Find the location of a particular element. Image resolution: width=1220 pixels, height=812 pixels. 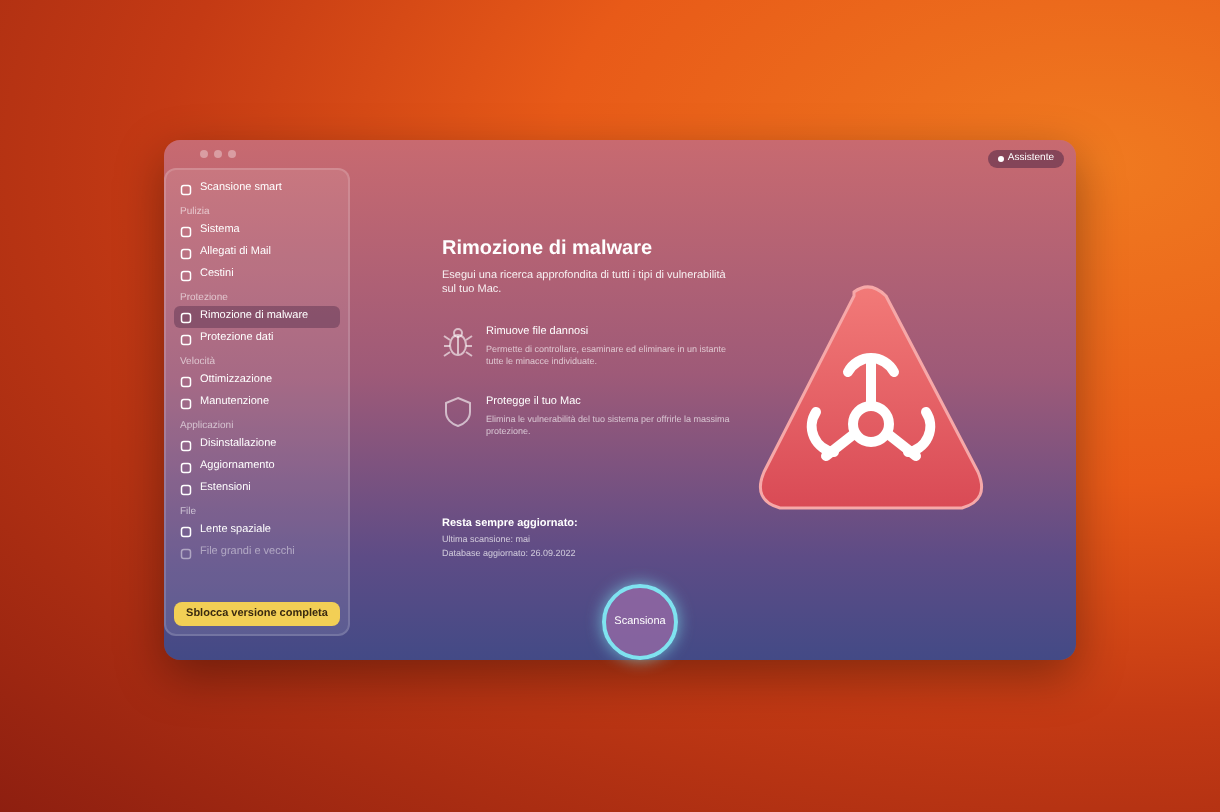

shield-icon is located at coordinates (458, 412).